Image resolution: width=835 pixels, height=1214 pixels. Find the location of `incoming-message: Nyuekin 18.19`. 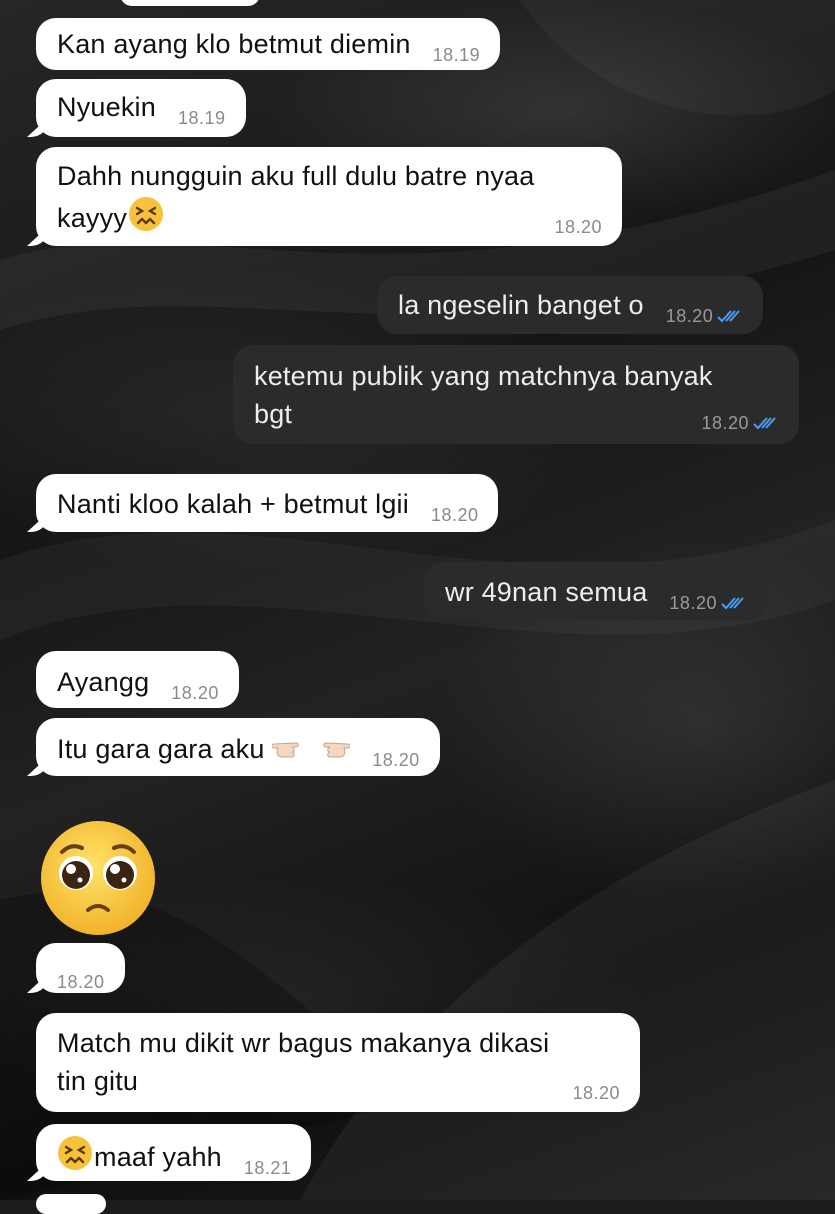

incoming-message: Nyuekin 18.19 is located at coordinates (141, 108).